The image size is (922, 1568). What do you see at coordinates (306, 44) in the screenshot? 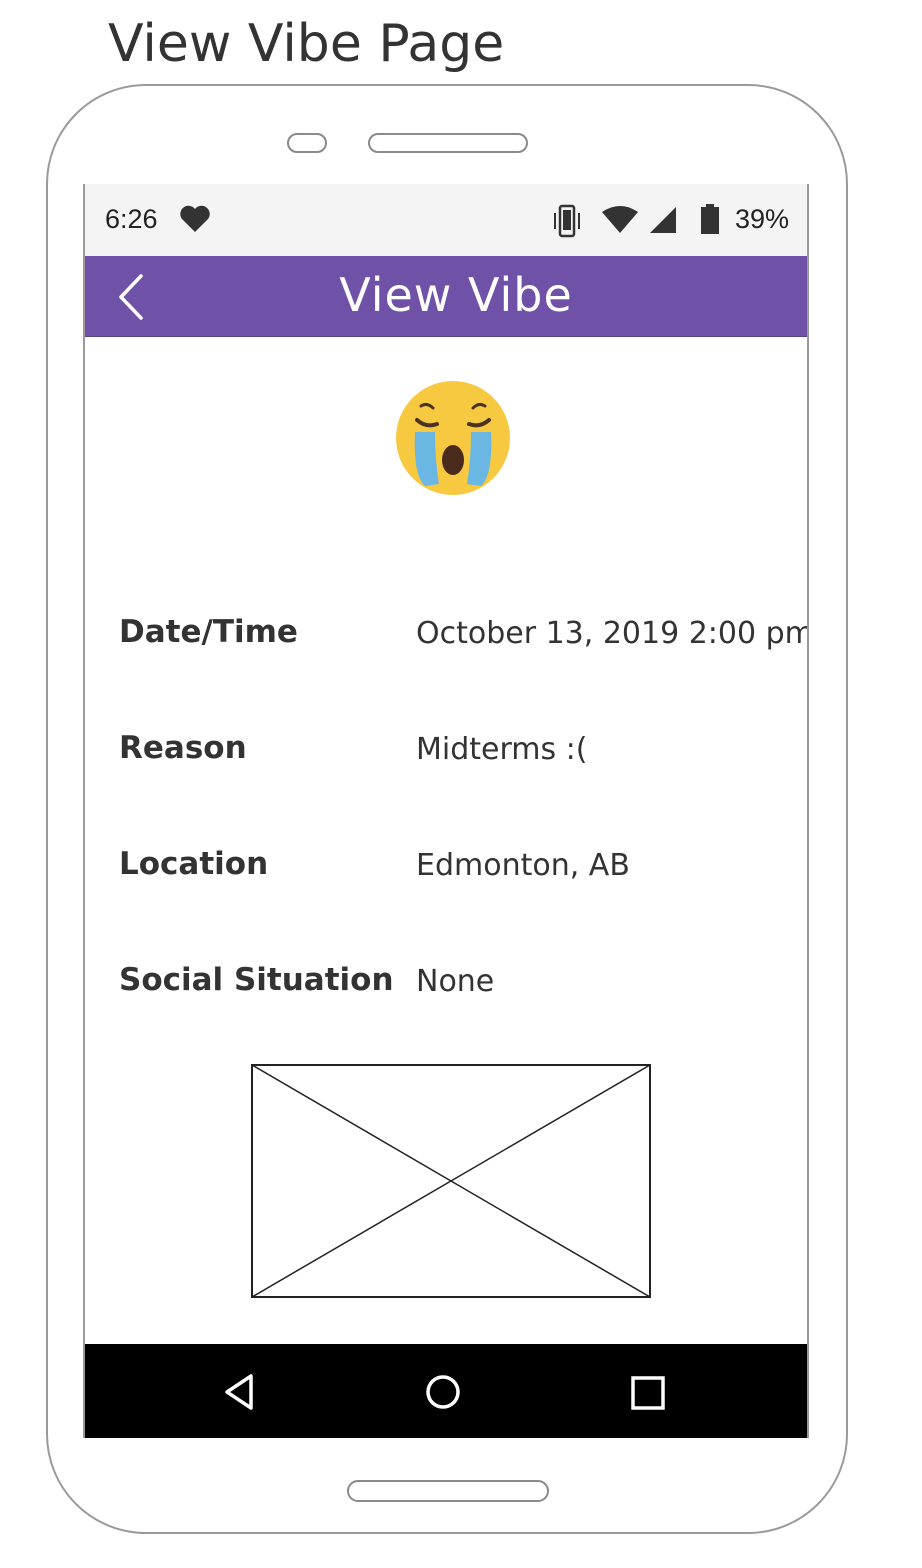
I see `page-title: View Vibe Page` at bounding box center [306, 44].